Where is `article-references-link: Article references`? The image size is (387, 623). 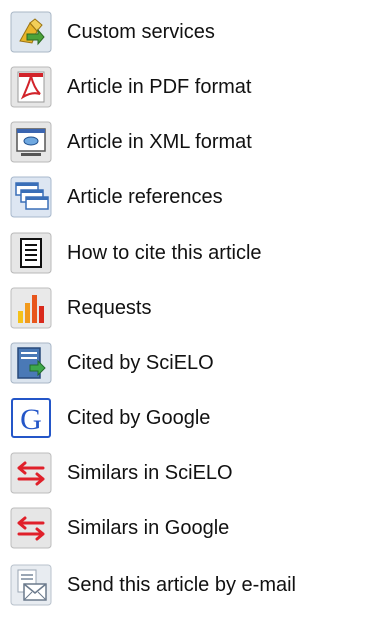 article-references-link: Article references is located at coordinates (198, 197).